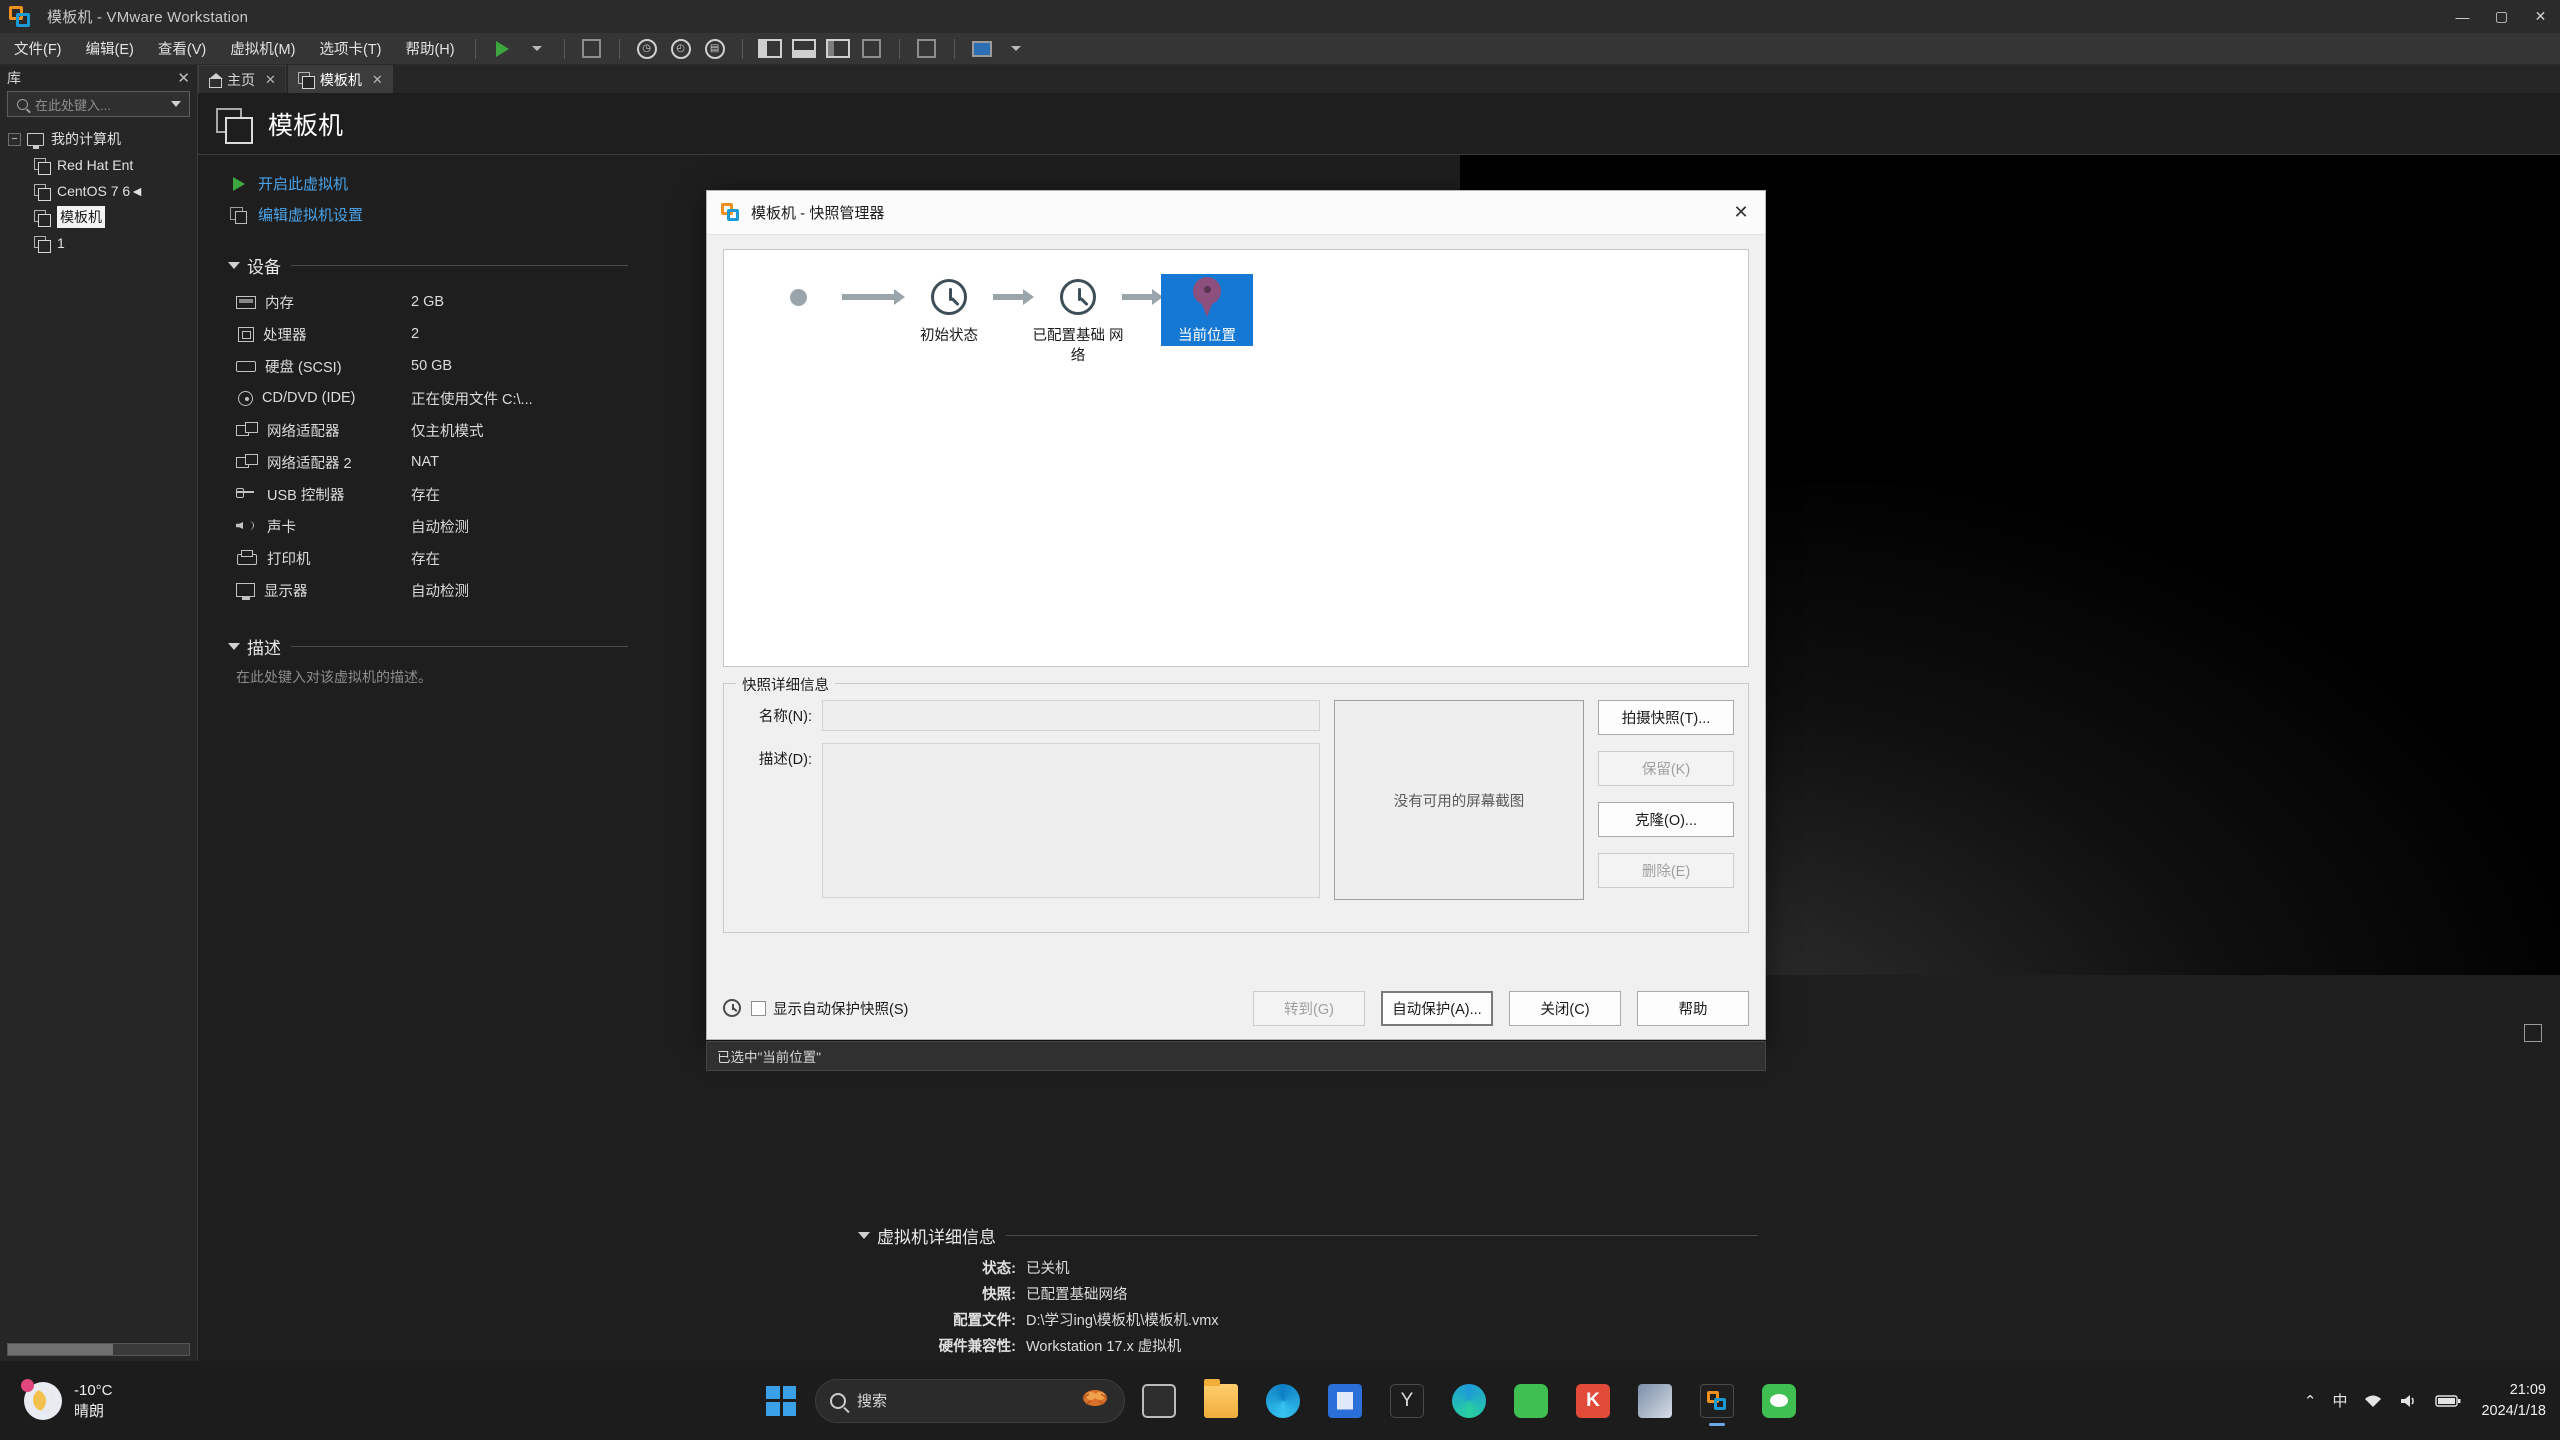 The height and width of the screenshot is (1440, 2560). I want to click on device-row-network-adapter: 网络适配器 仅主机模式, so click(428, 430).